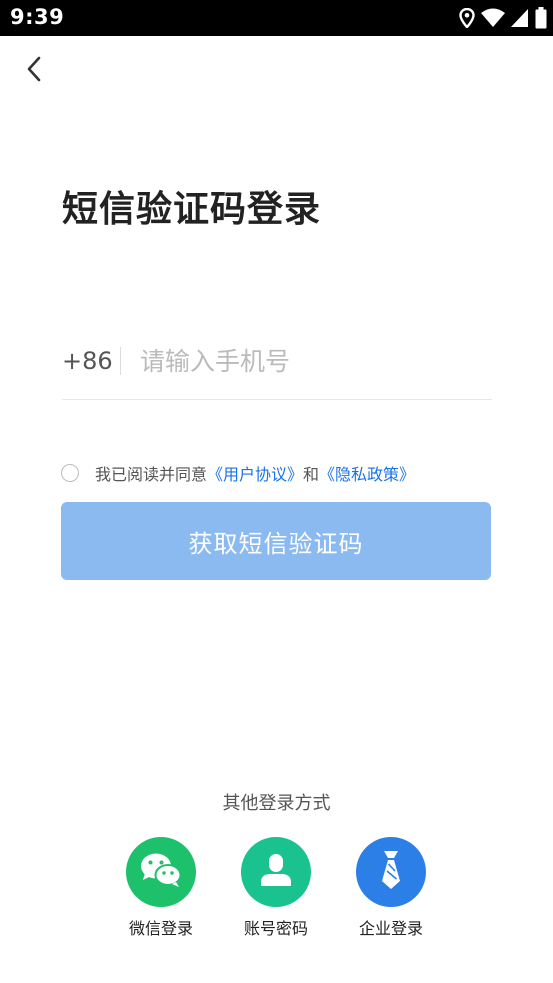 The width and height of the screenshot is (553, 983). Describe the element at coordinates (70, 473) in the screenshot. I see `agreement-checkbox` at that location.